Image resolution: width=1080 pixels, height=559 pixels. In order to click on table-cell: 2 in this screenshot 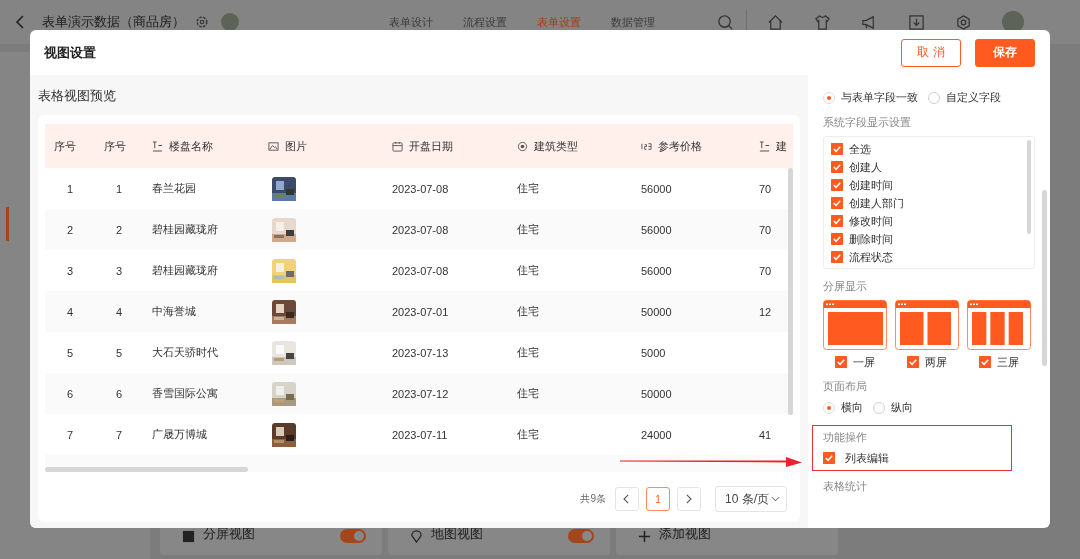, I will do `click(70, 229)`.